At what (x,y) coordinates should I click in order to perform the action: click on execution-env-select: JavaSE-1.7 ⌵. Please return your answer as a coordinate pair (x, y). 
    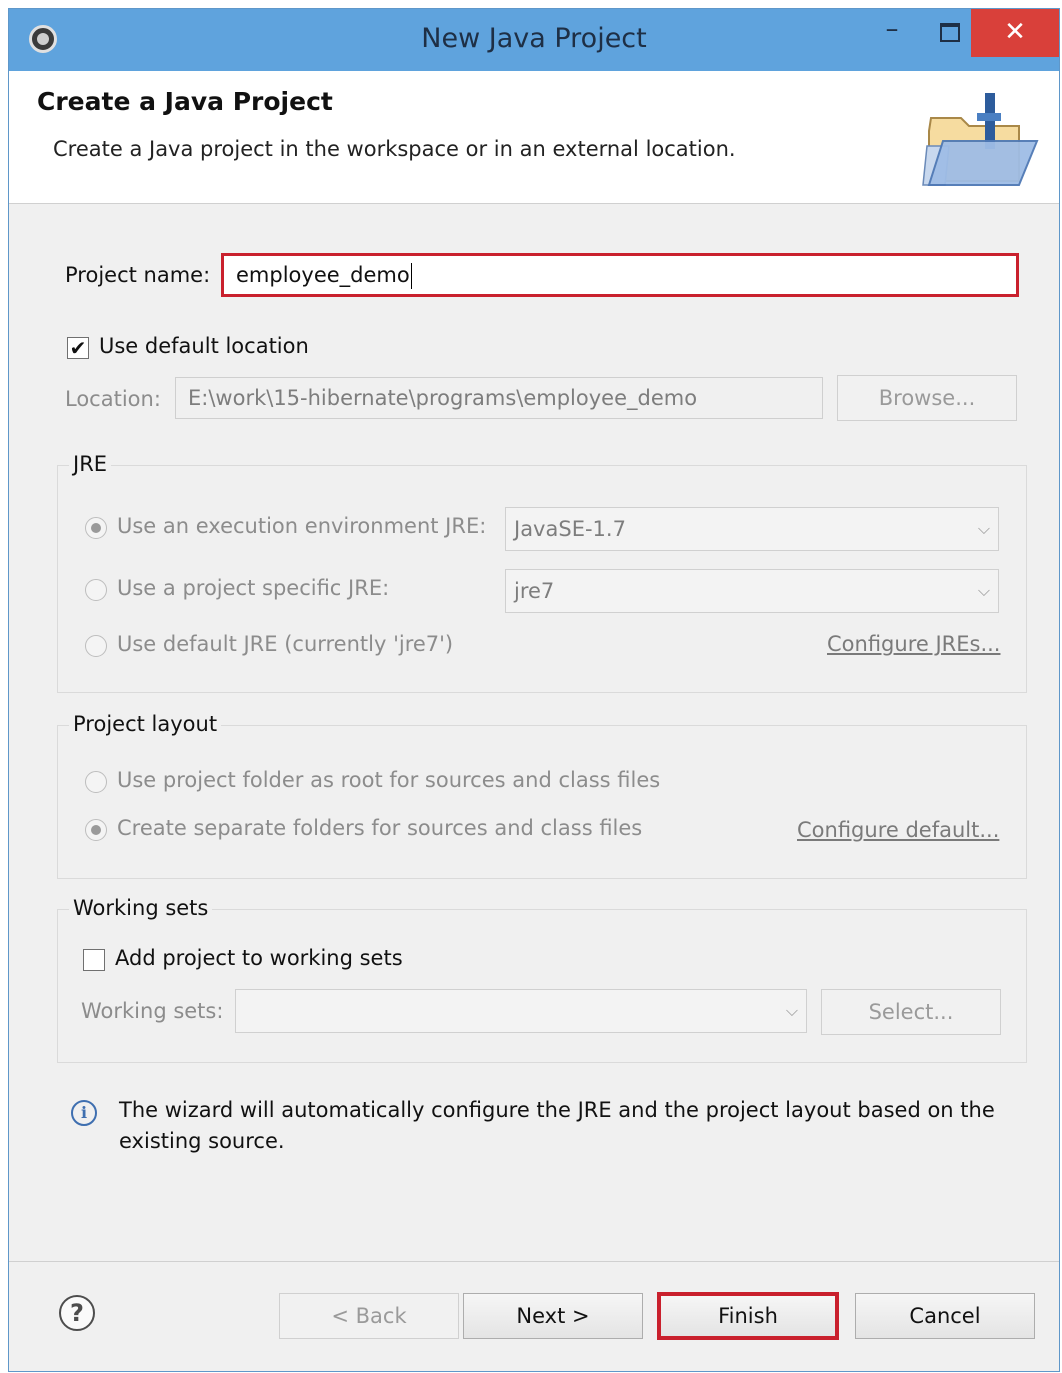
    Looking at the image, I should click on (752, 529).